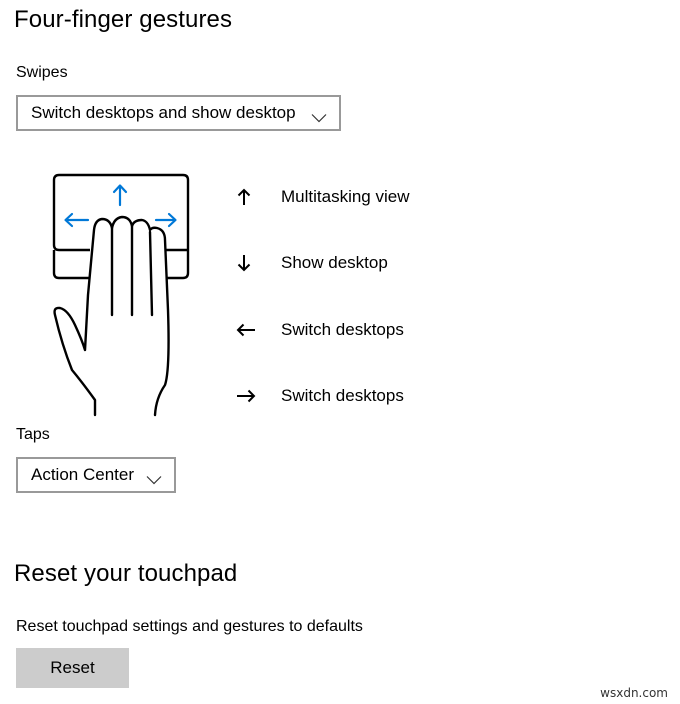 This screenshot has width=680, height=704. What do you see at coordinates (334, 262) in the screenshot?
I see `legend-label: Show desktop` at bounding box center [334, 262].